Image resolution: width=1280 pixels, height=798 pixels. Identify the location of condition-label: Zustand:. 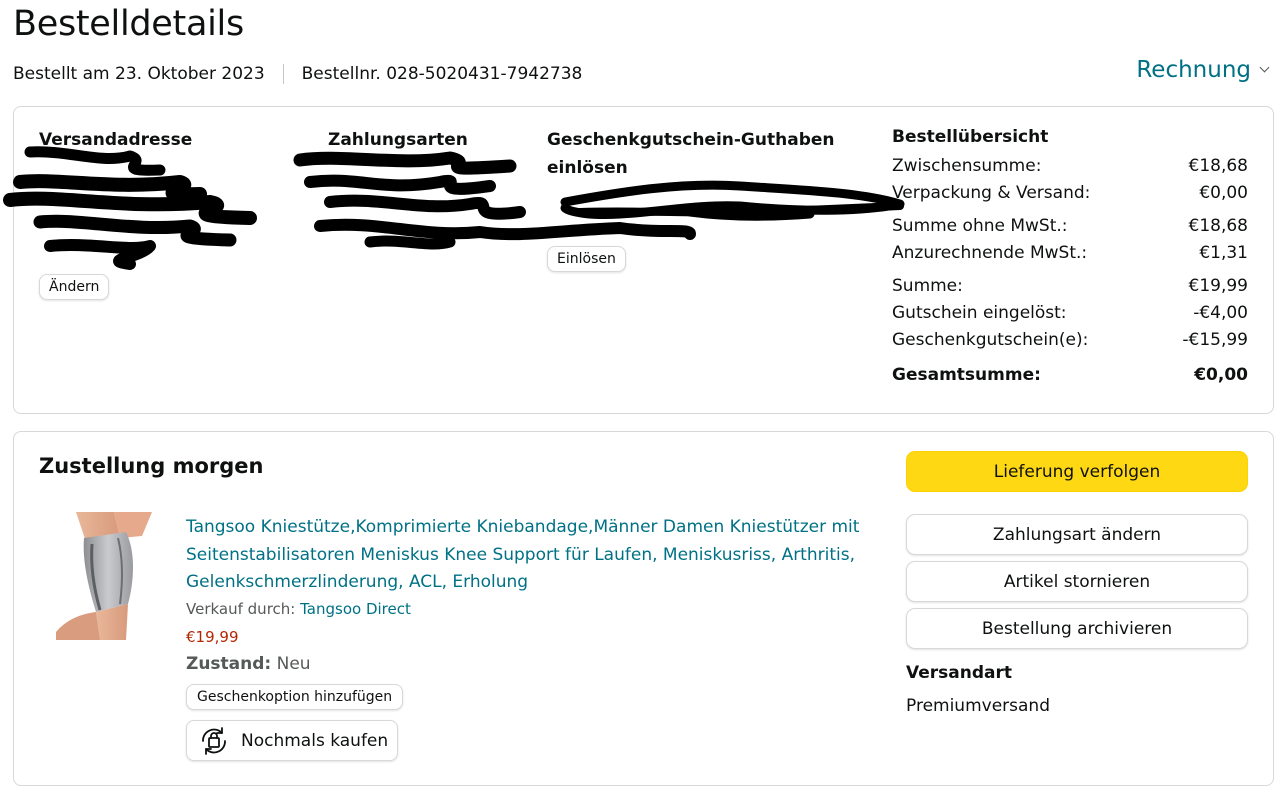
(229, 664).